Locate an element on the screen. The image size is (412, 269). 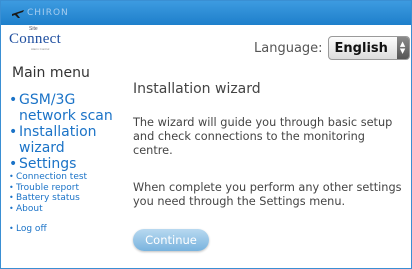
menu-item-connection-test: • Connection test is located at coordinates (68, 177).